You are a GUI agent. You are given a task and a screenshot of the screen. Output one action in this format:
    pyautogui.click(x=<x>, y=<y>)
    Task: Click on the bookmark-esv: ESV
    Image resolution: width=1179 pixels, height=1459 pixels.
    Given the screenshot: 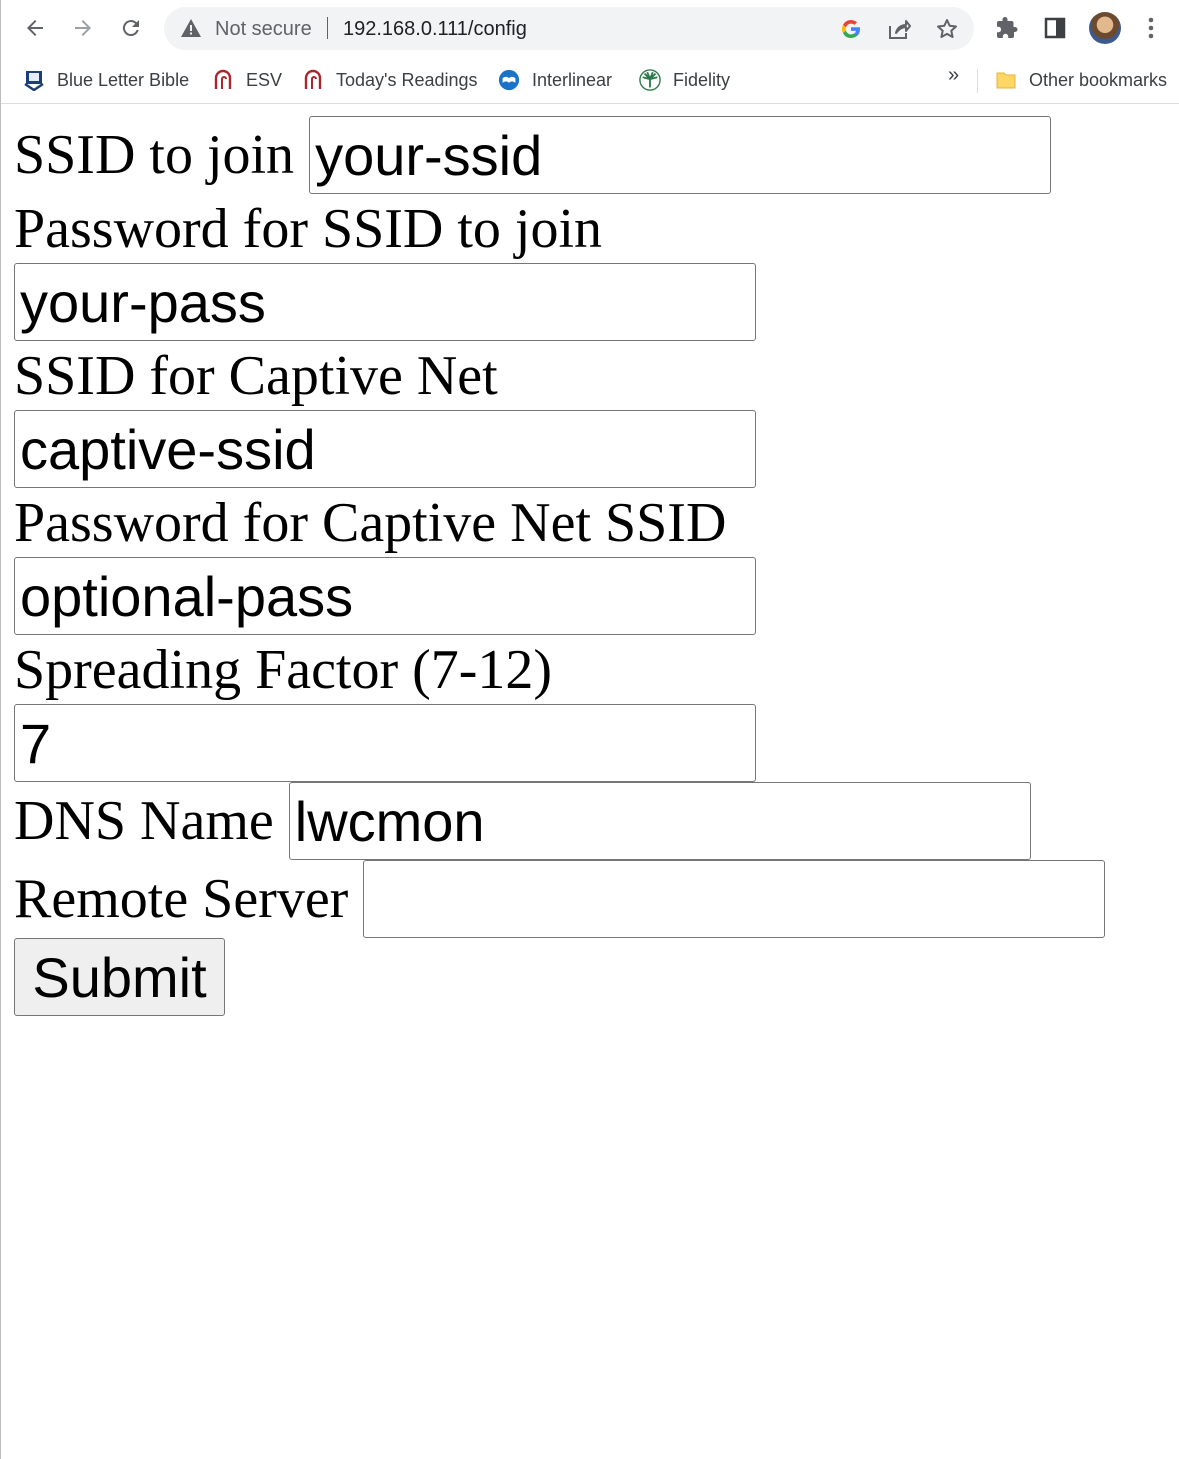 What is the action you would take?
    pyautogui.click(x=247, y=80)
    